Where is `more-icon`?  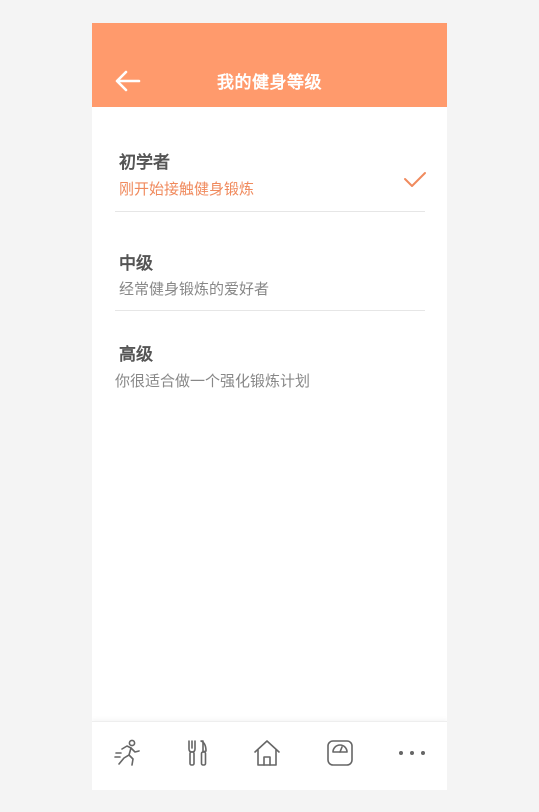
more-icon is located at coordinates (412, 753).